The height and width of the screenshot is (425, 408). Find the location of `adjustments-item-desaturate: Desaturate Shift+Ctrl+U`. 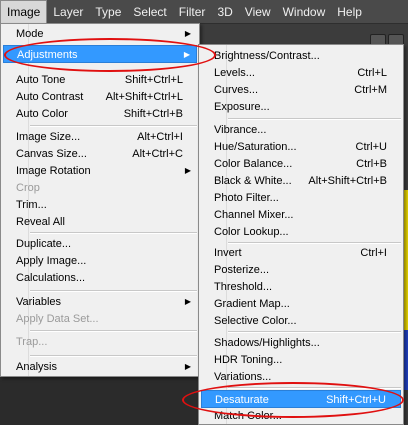

adjustments-item-desaturate: Desaturate Shift+Ctrl+U is located at coordinates (301, 399).